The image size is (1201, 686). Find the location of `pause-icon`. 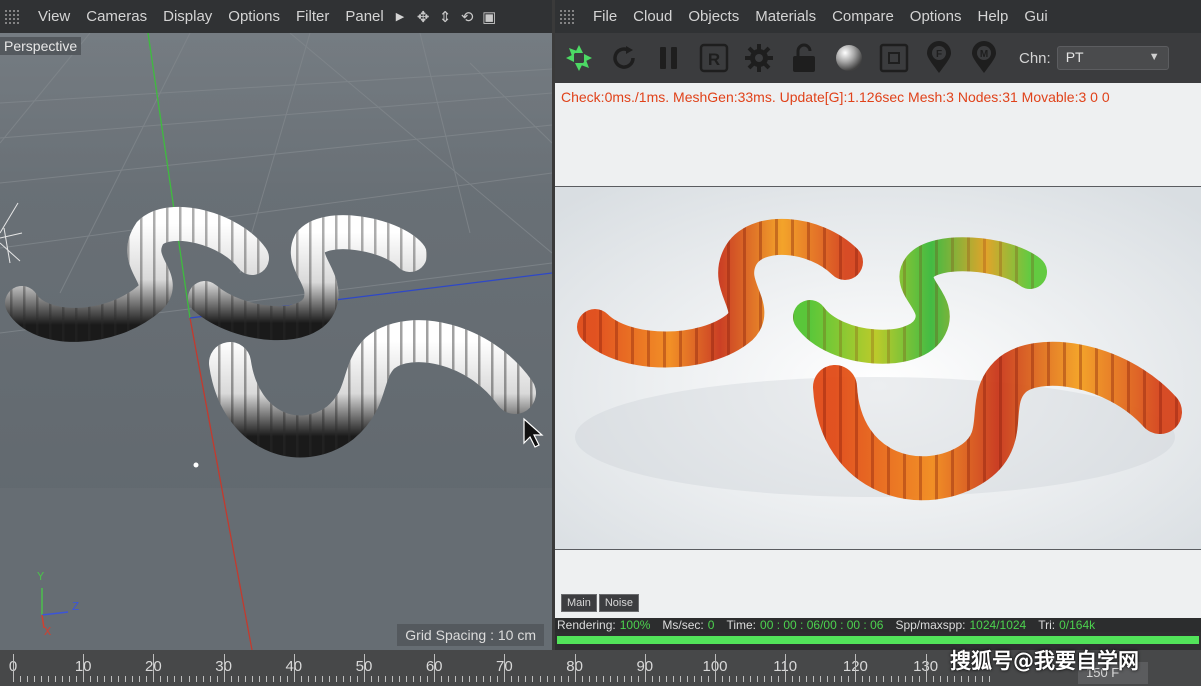

pause-icon is located at coordinates (669, 58).